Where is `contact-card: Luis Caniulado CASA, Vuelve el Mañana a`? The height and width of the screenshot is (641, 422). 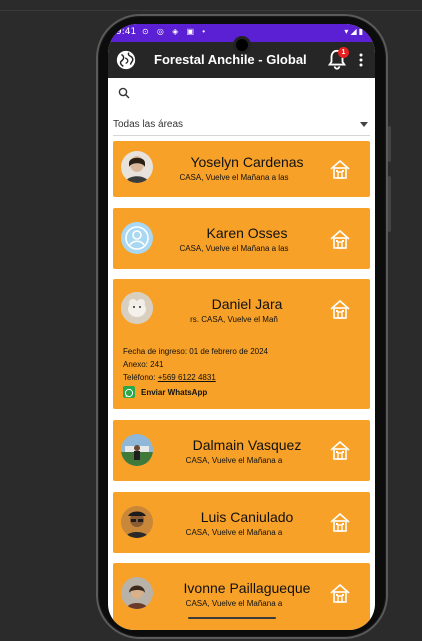
contact-card: Luis Caniulado CASA, Vuelve el Mañana a is located at coordinates (241, 522).